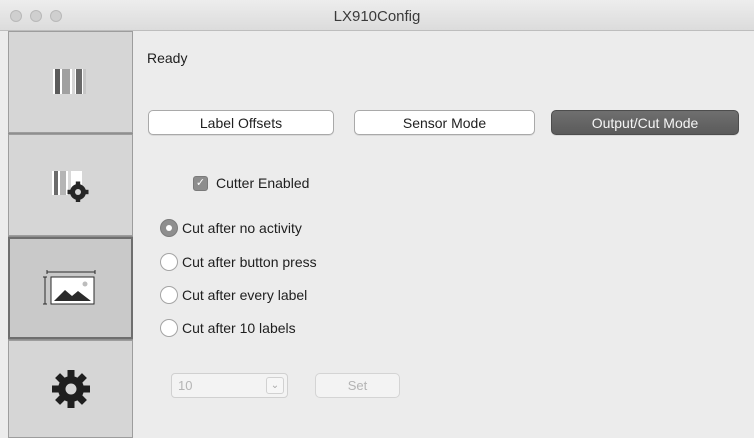 The width and height of the screenshot is (754, 438). I want to click on radio-cut-after-no-activity: Cut after no activity, so click(231, 228).